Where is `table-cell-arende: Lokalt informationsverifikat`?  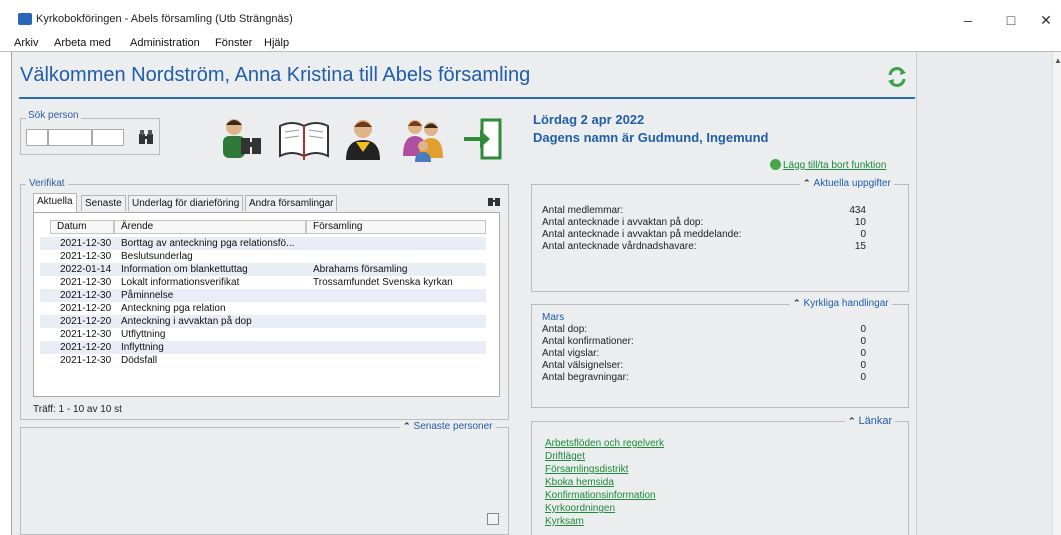 table-cell-arende: Lokalt informationsverifikat is located at coordinates (180, 282).